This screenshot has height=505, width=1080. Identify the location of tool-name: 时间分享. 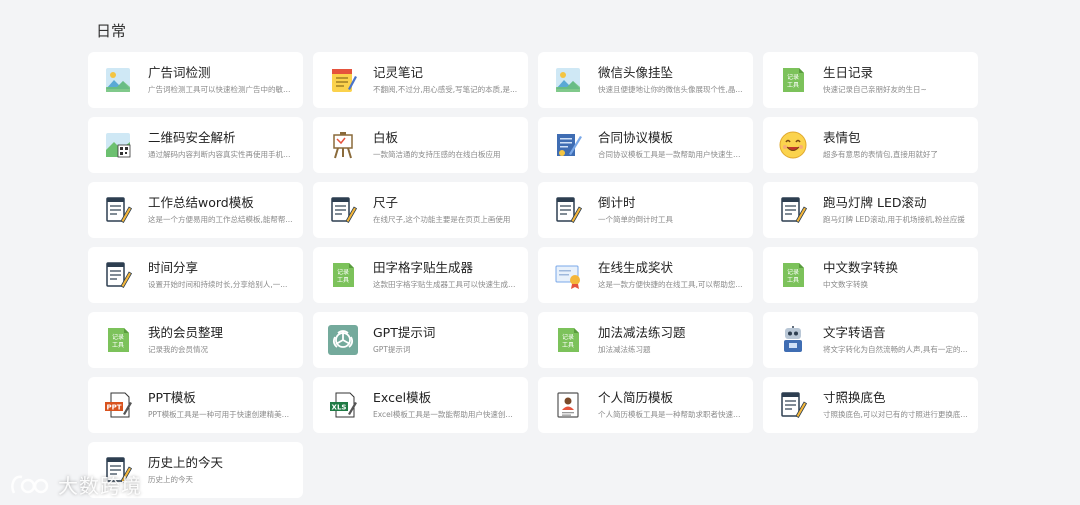
(173, 267).